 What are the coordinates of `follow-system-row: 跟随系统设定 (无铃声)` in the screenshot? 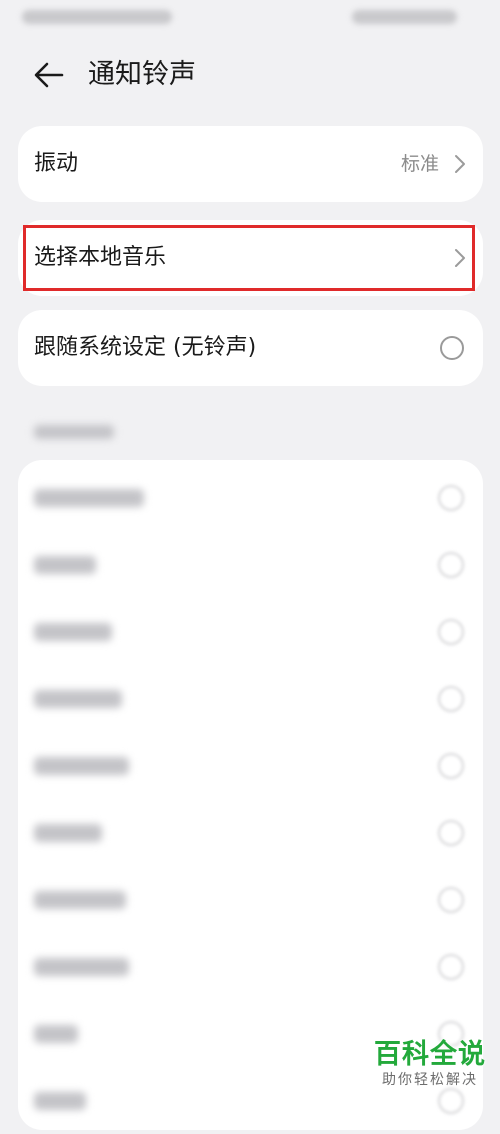 It's located at (250, 348).